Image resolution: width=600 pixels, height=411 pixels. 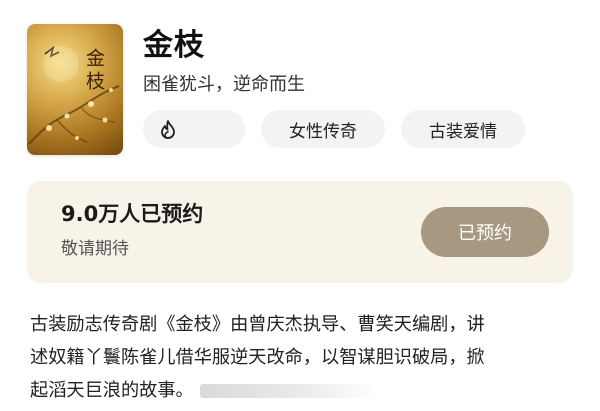 I want to click on poster-title-text: 金枝, so click(x=94, y=71).